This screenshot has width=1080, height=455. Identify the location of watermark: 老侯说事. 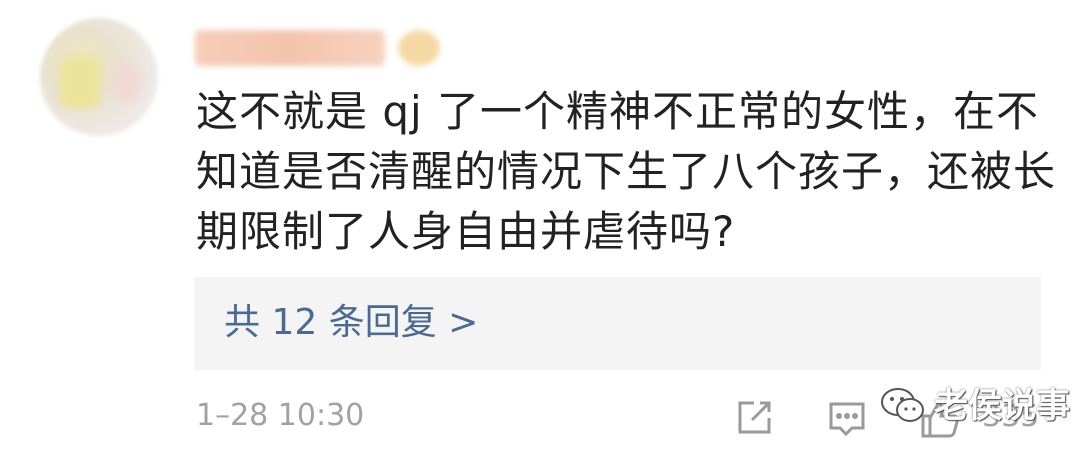
(975, 406).